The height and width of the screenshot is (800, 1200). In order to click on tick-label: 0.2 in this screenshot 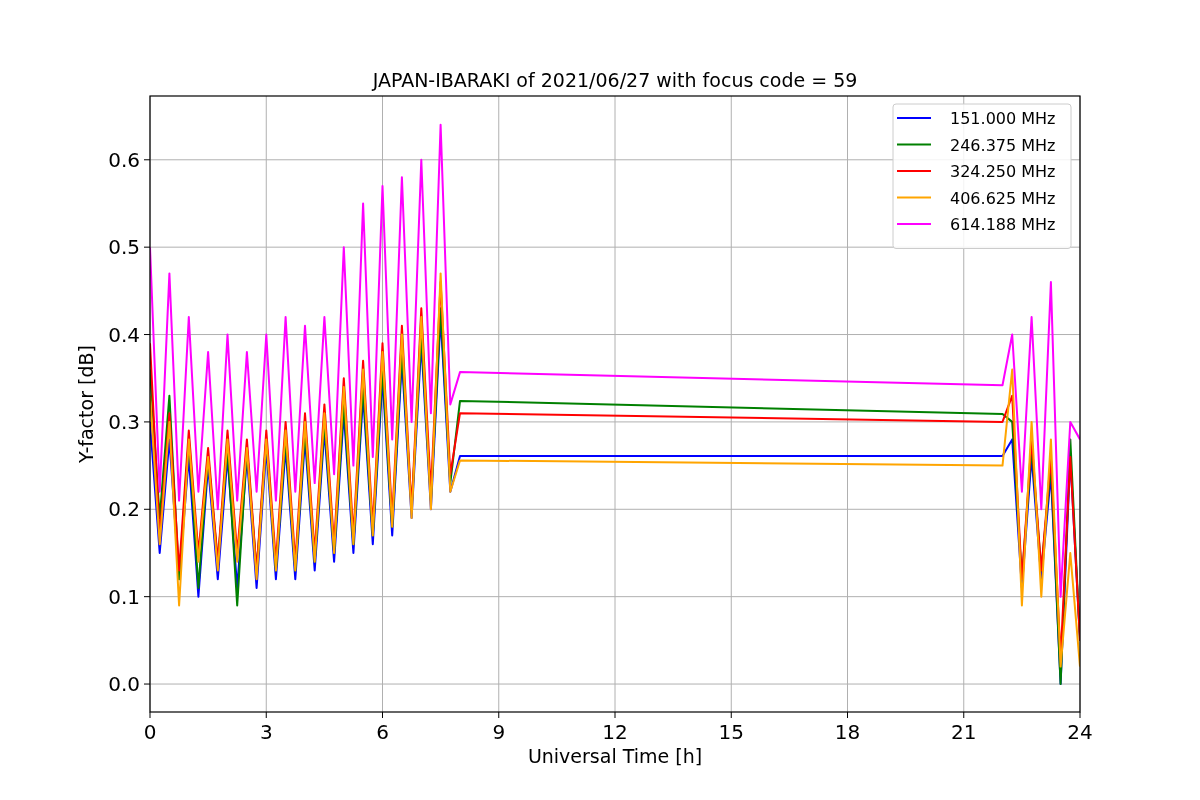, I will do `click(124, 509)`.